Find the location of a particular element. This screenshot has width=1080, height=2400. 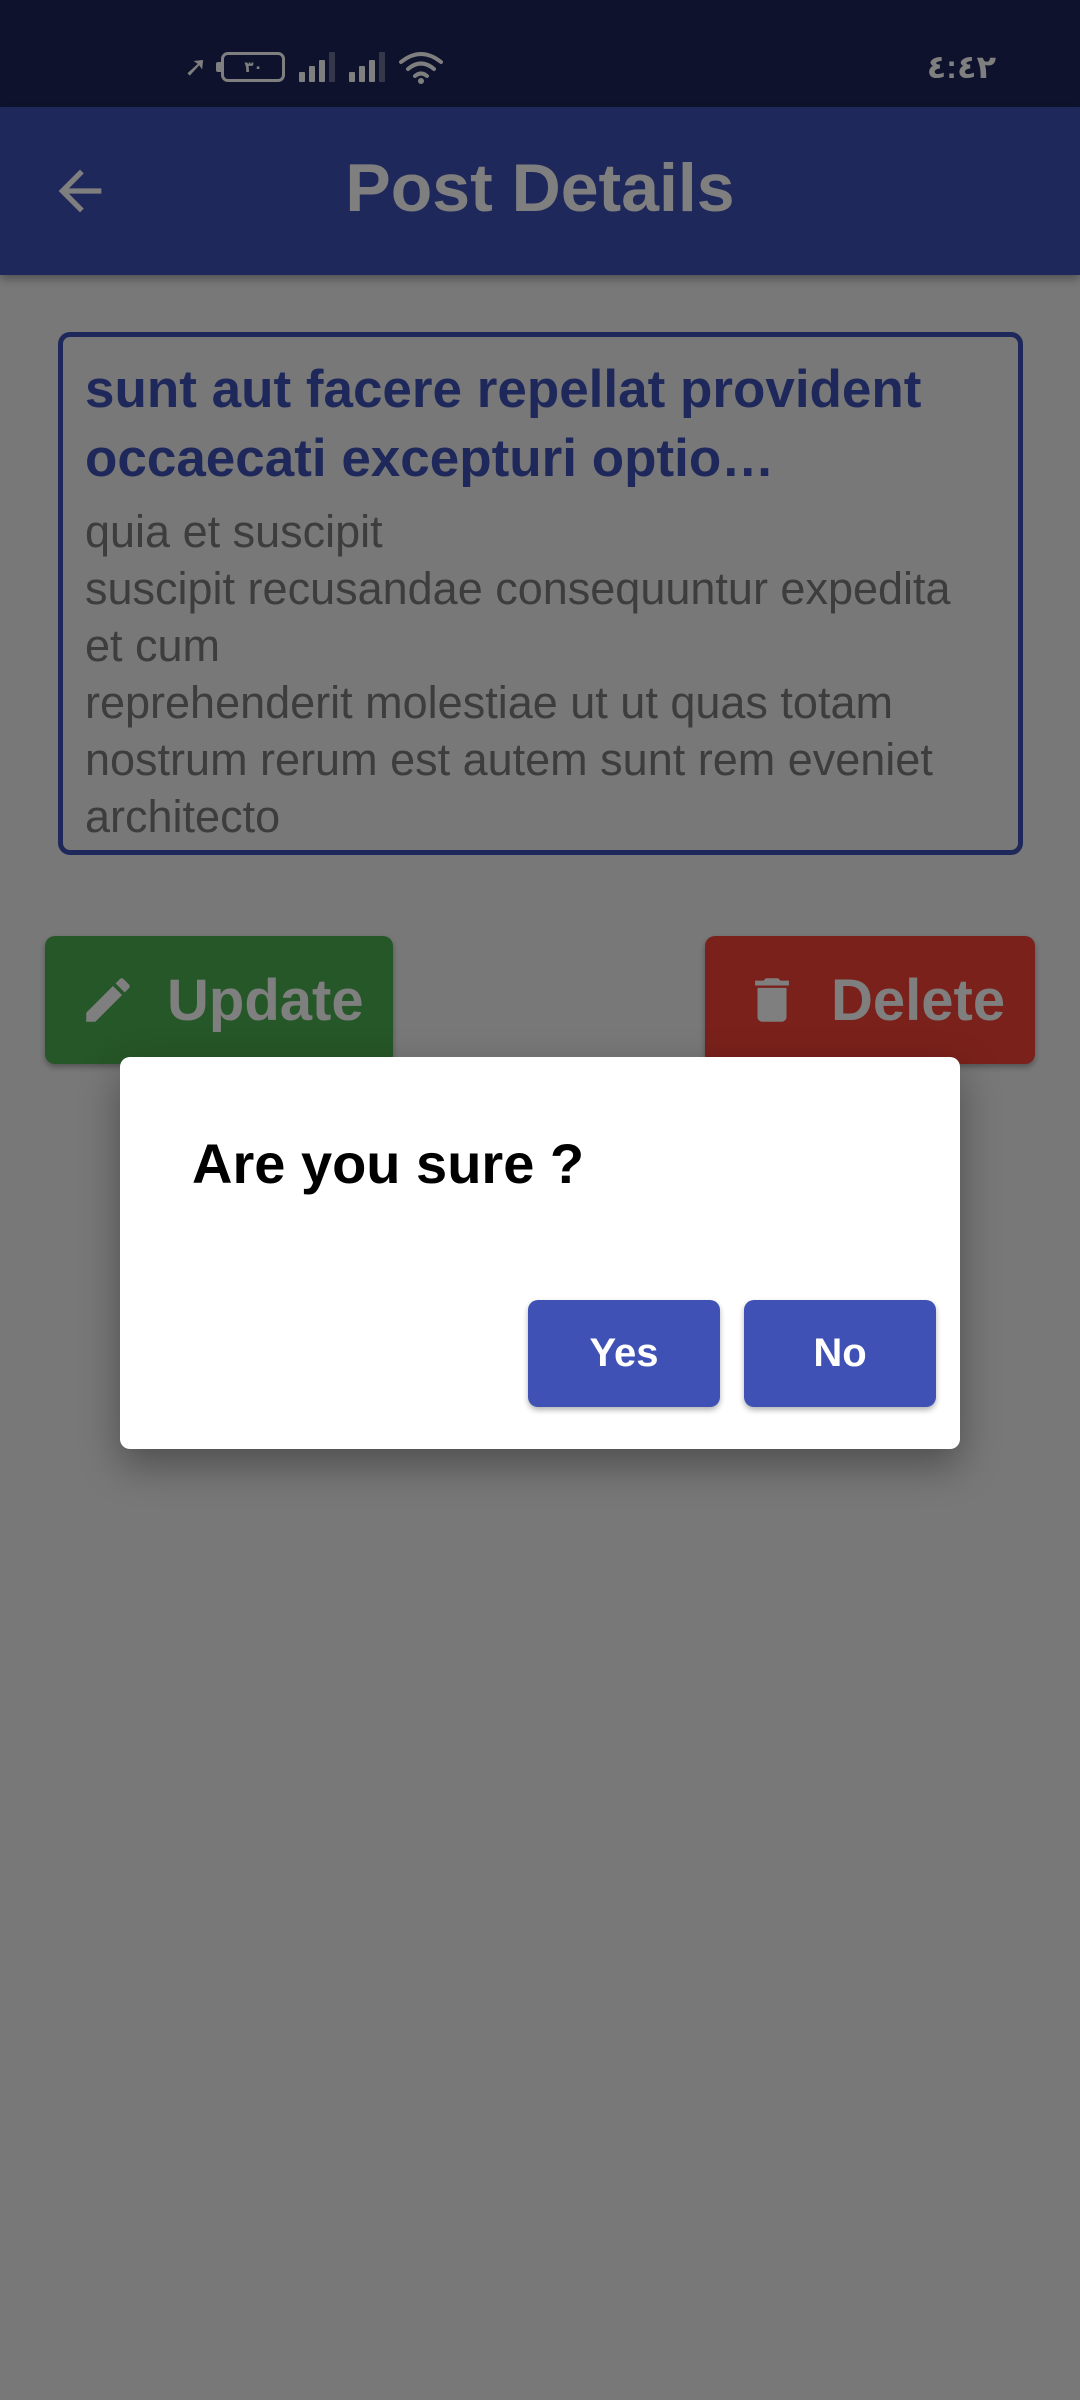

no-button: No is located at coordinates (840, 1353).